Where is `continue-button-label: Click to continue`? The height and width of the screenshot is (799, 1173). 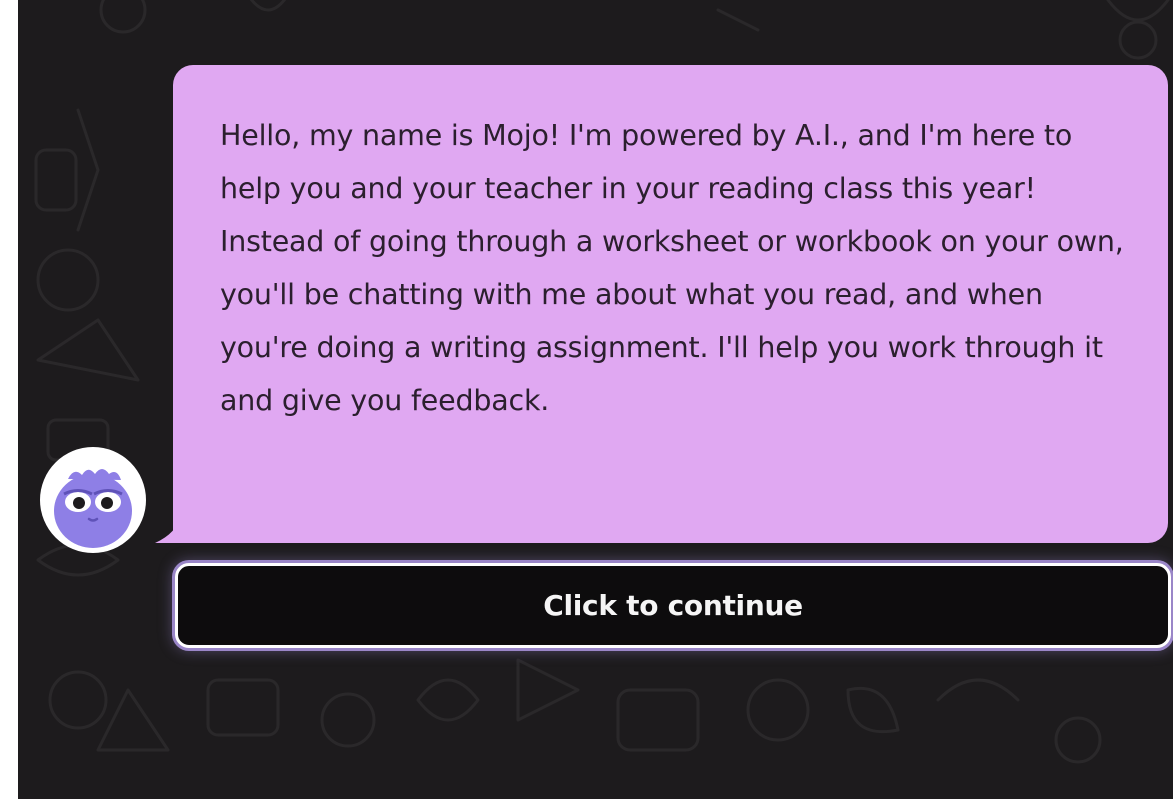
continue-button-label: Click to continue is located at coordinates (673, 605).